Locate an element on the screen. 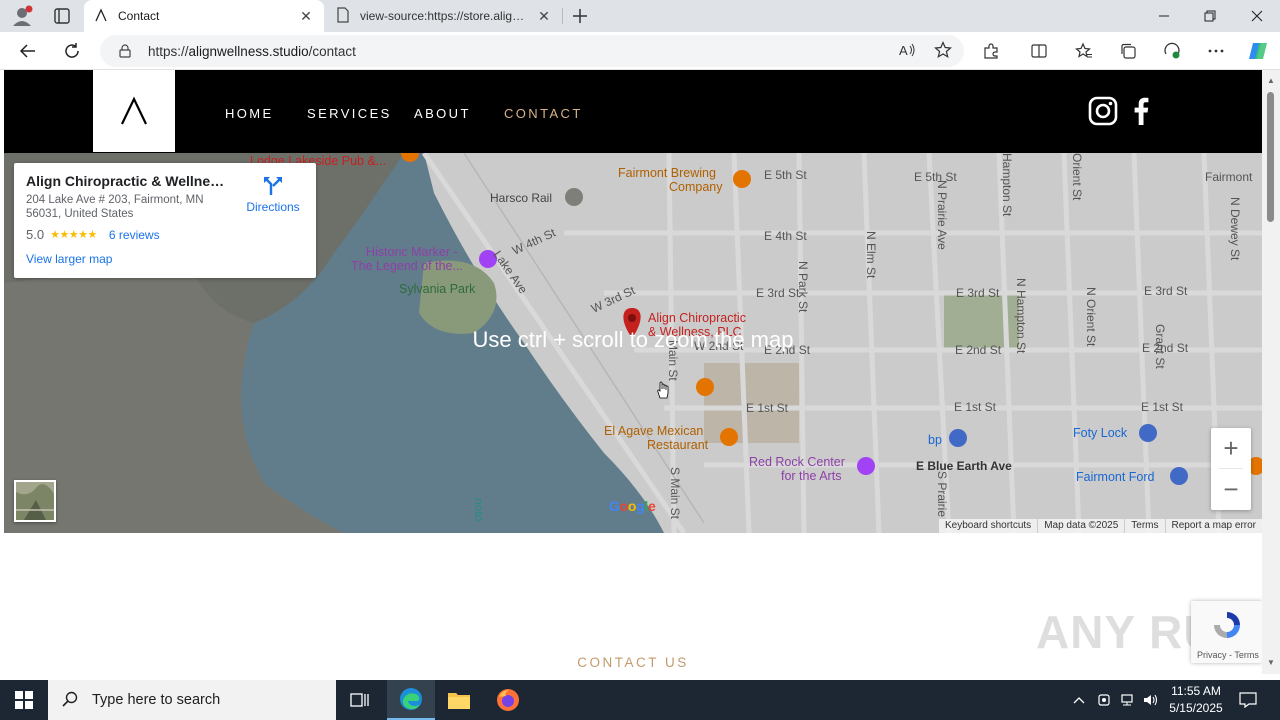 This screenshot has height=720, width=1280. recaptcha-badge: Privacy - Terms is located at coordinates (1226, 632).